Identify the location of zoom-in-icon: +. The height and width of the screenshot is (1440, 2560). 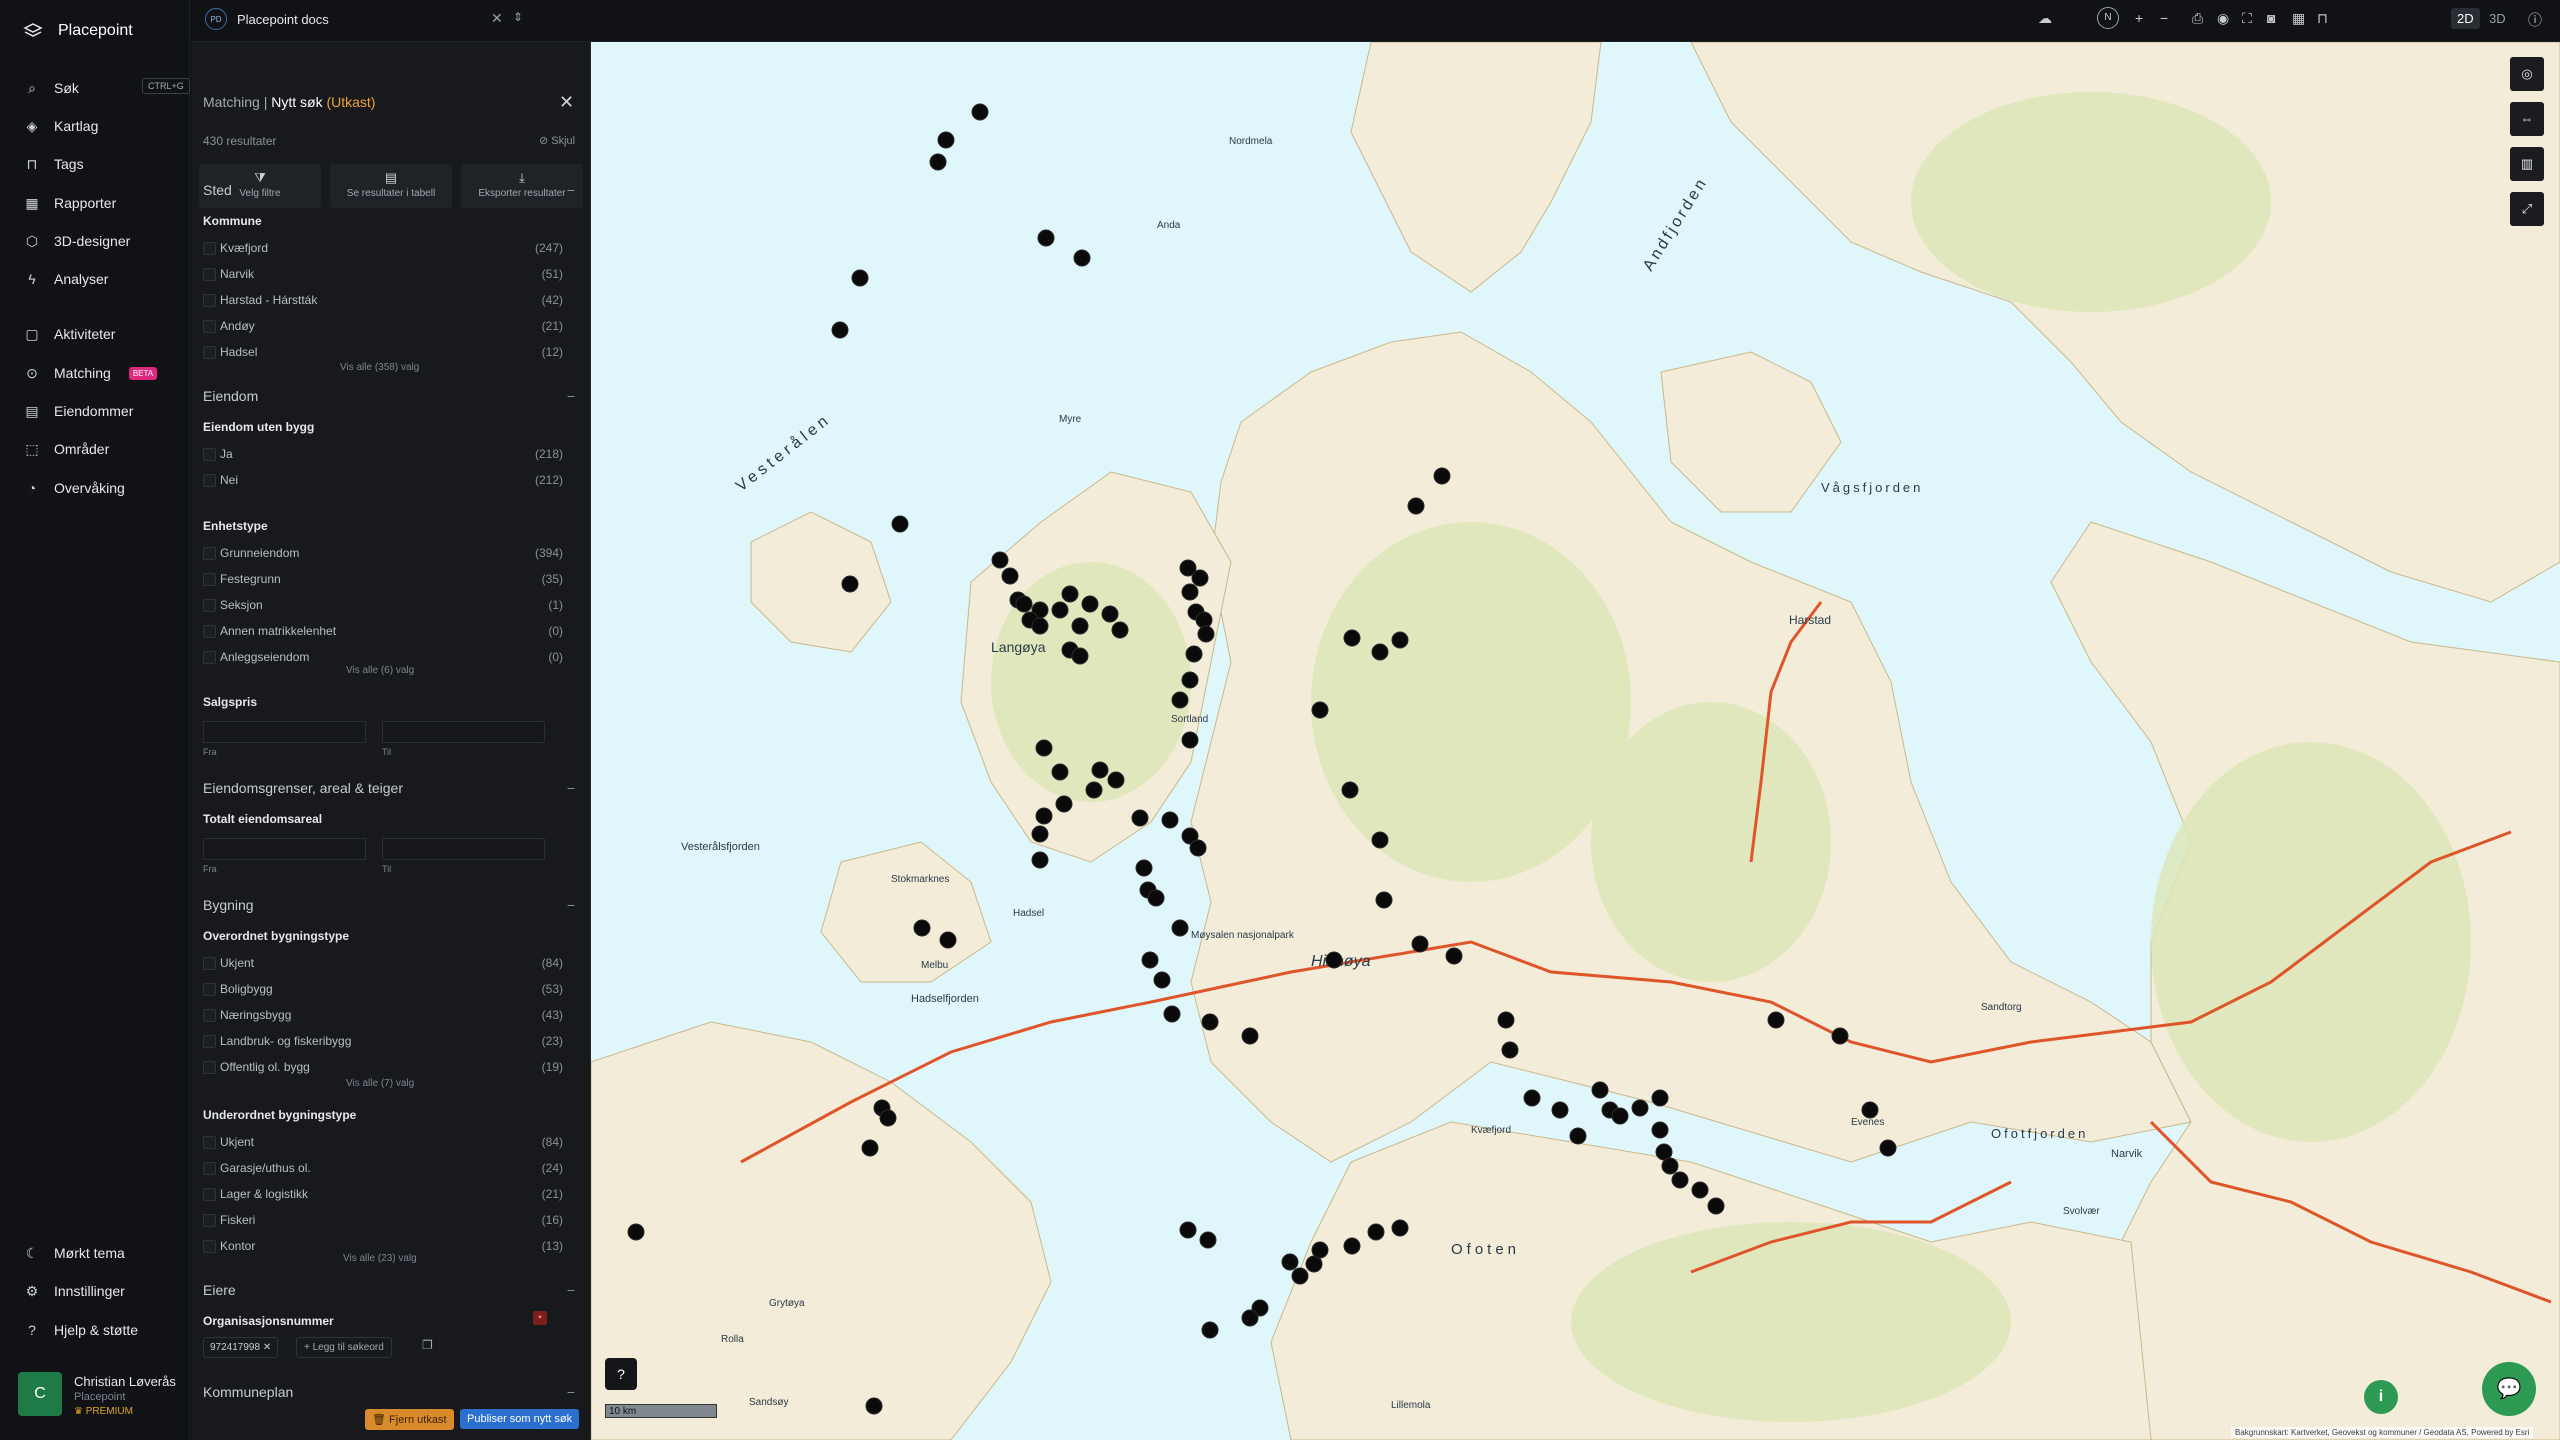
(2139, 18).